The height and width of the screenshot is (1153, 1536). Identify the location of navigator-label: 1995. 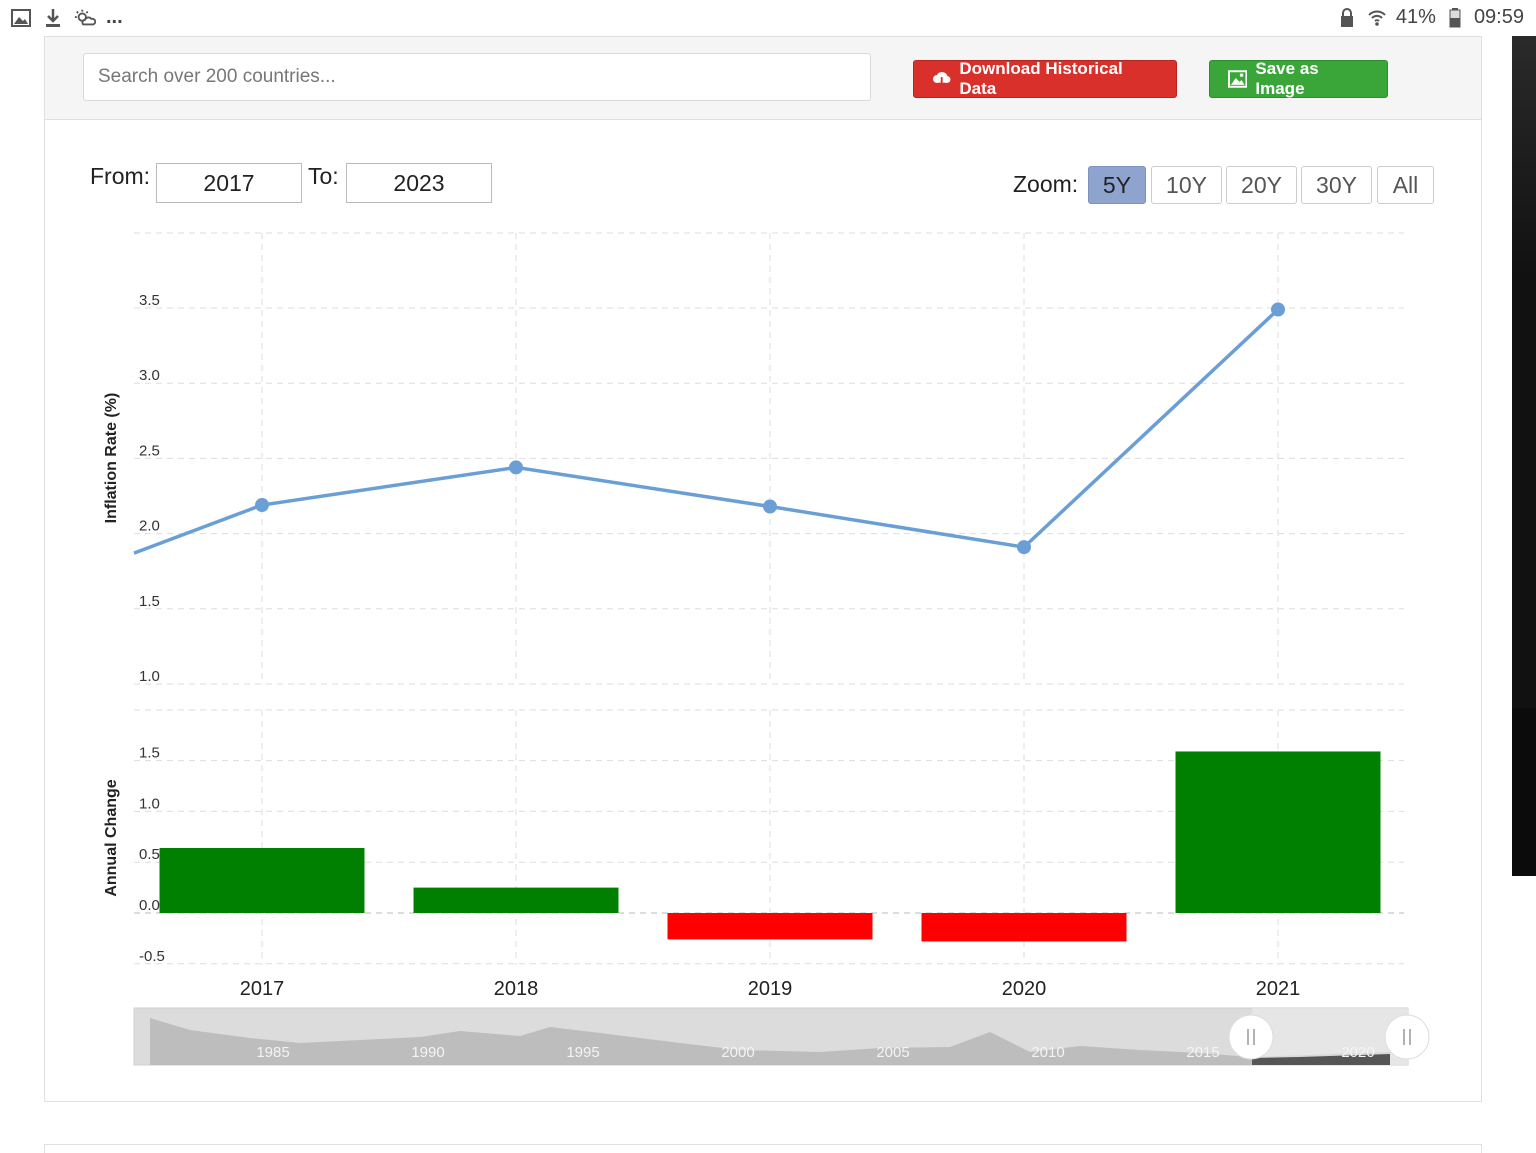
(582, 1052).